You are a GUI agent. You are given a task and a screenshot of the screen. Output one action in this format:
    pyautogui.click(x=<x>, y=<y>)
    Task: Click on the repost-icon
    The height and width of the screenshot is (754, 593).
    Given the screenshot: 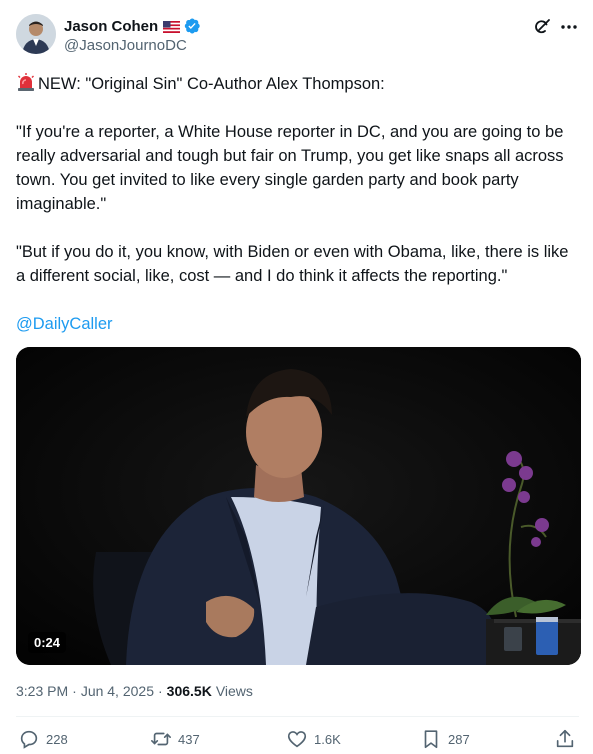 What is the action you would take?
    pyautogui.click(x=161, y=739)
    